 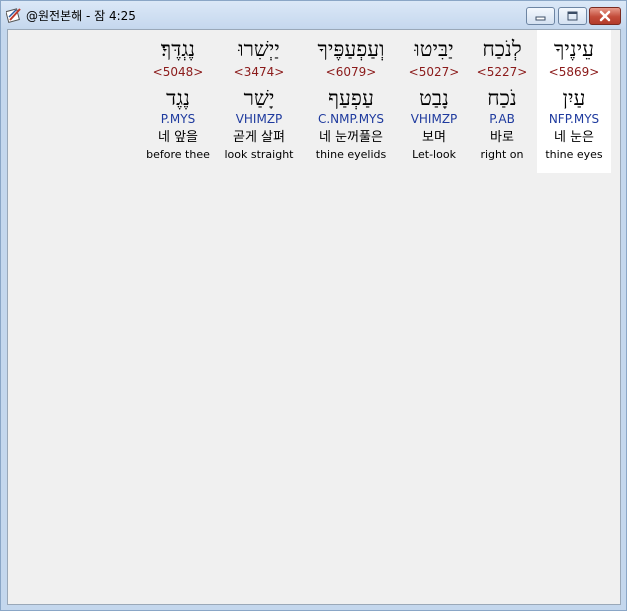 What do you see at coordinates (81, 16) in the screenshot?
I see `window-title: @원전본해 - 잠 4:25` at bounding box center [81, 16].